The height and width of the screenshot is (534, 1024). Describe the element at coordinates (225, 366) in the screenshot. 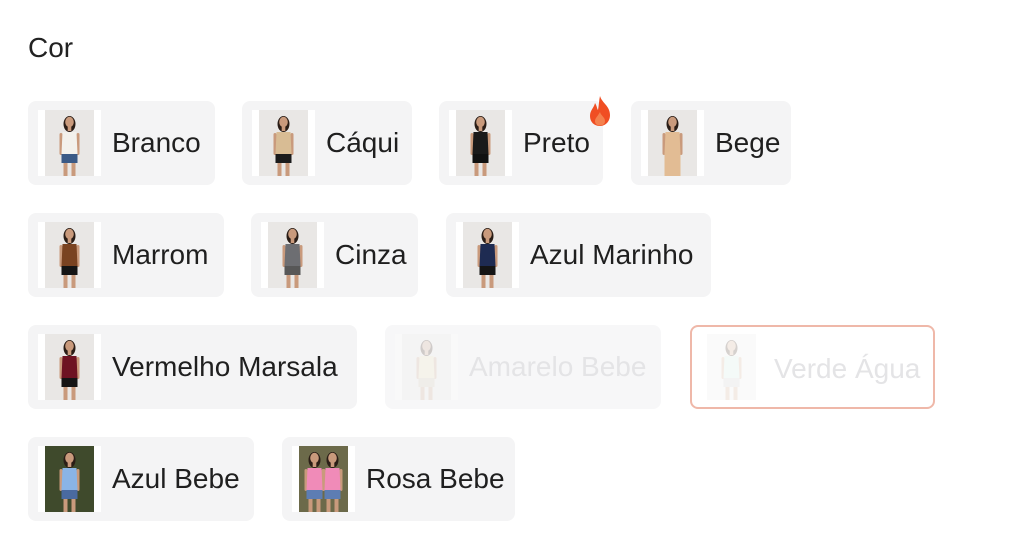

I see `color-option-label: Vermelho Marsala` at that location.